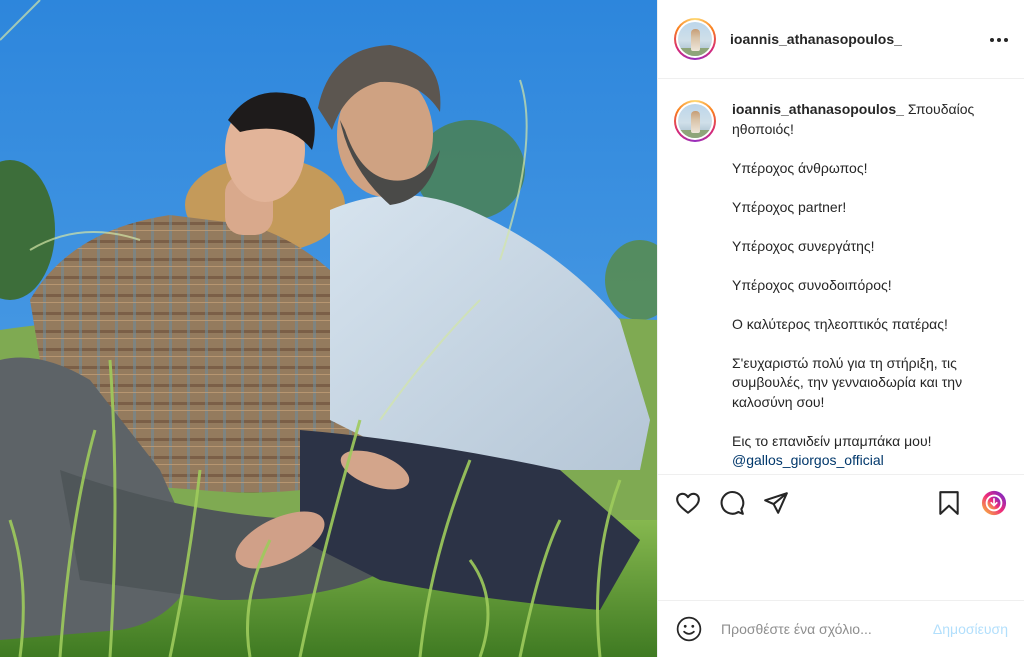 The height and width of the screenshot is (657, 1024). Describe the element at coordinates (800, 167) in the screenshot. I see `caption-line-2: Υπέροχος άνθρωπος!` at that location.